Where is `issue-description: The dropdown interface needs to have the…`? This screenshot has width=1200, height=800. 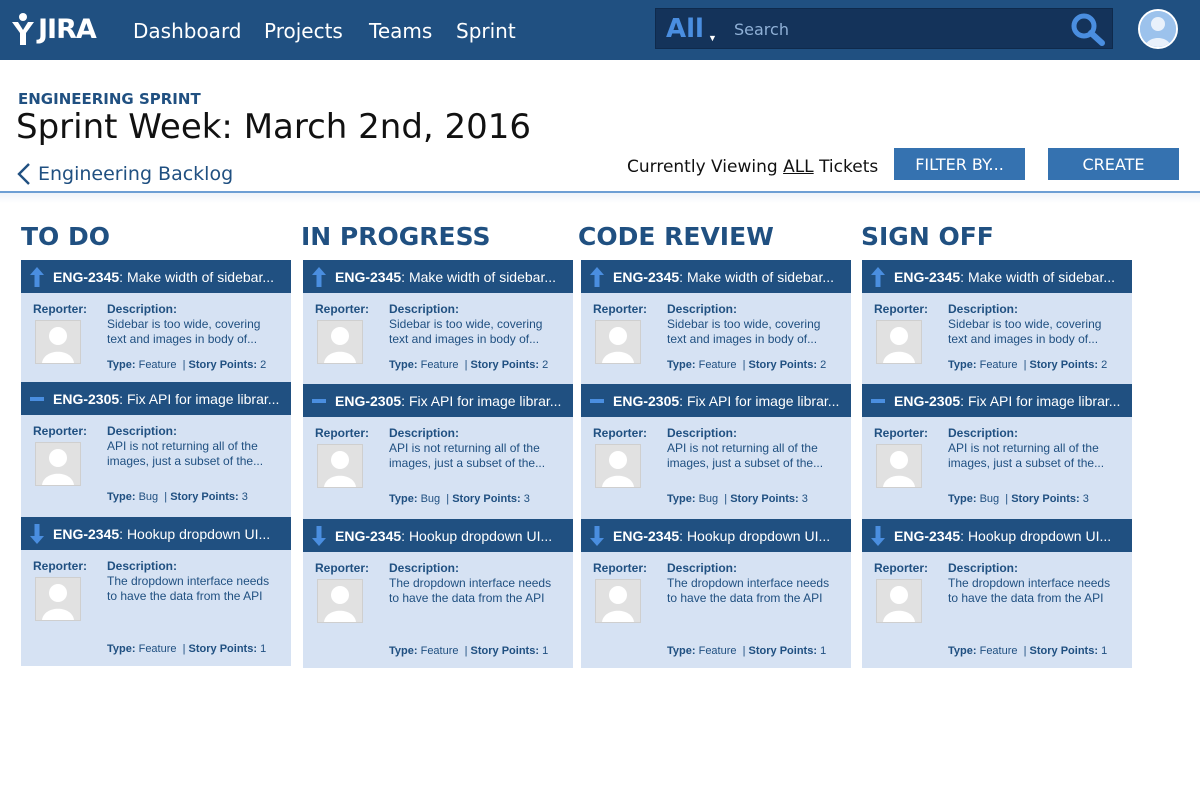
issue-description: The dropdown interface needs to have the… is located at coordinates (470, 590).